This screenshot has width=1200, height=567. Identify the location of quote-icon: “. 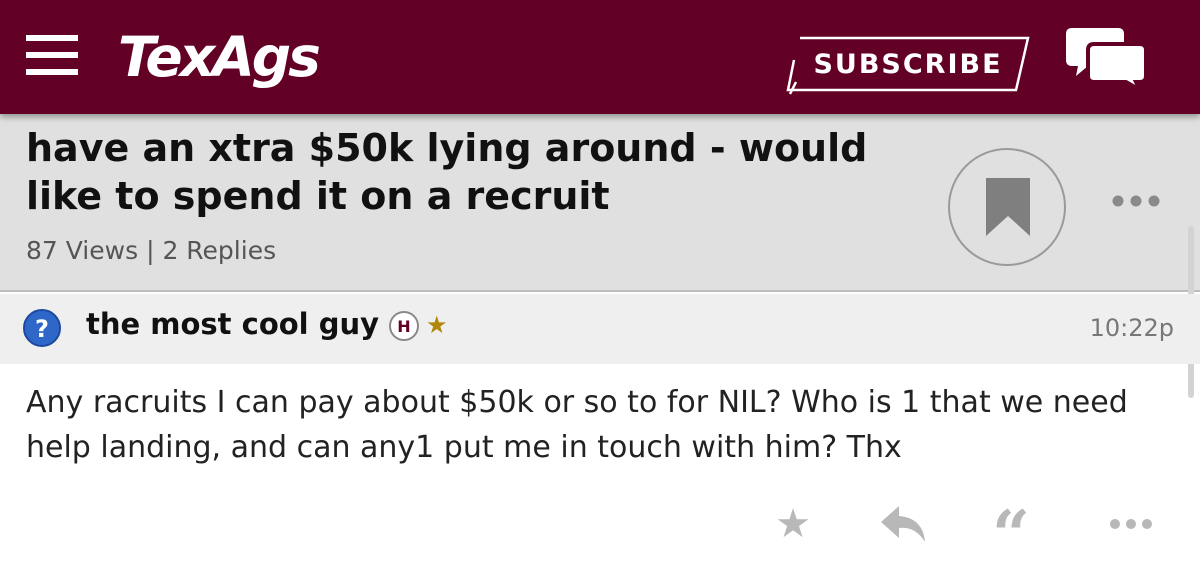
(1011, 533).